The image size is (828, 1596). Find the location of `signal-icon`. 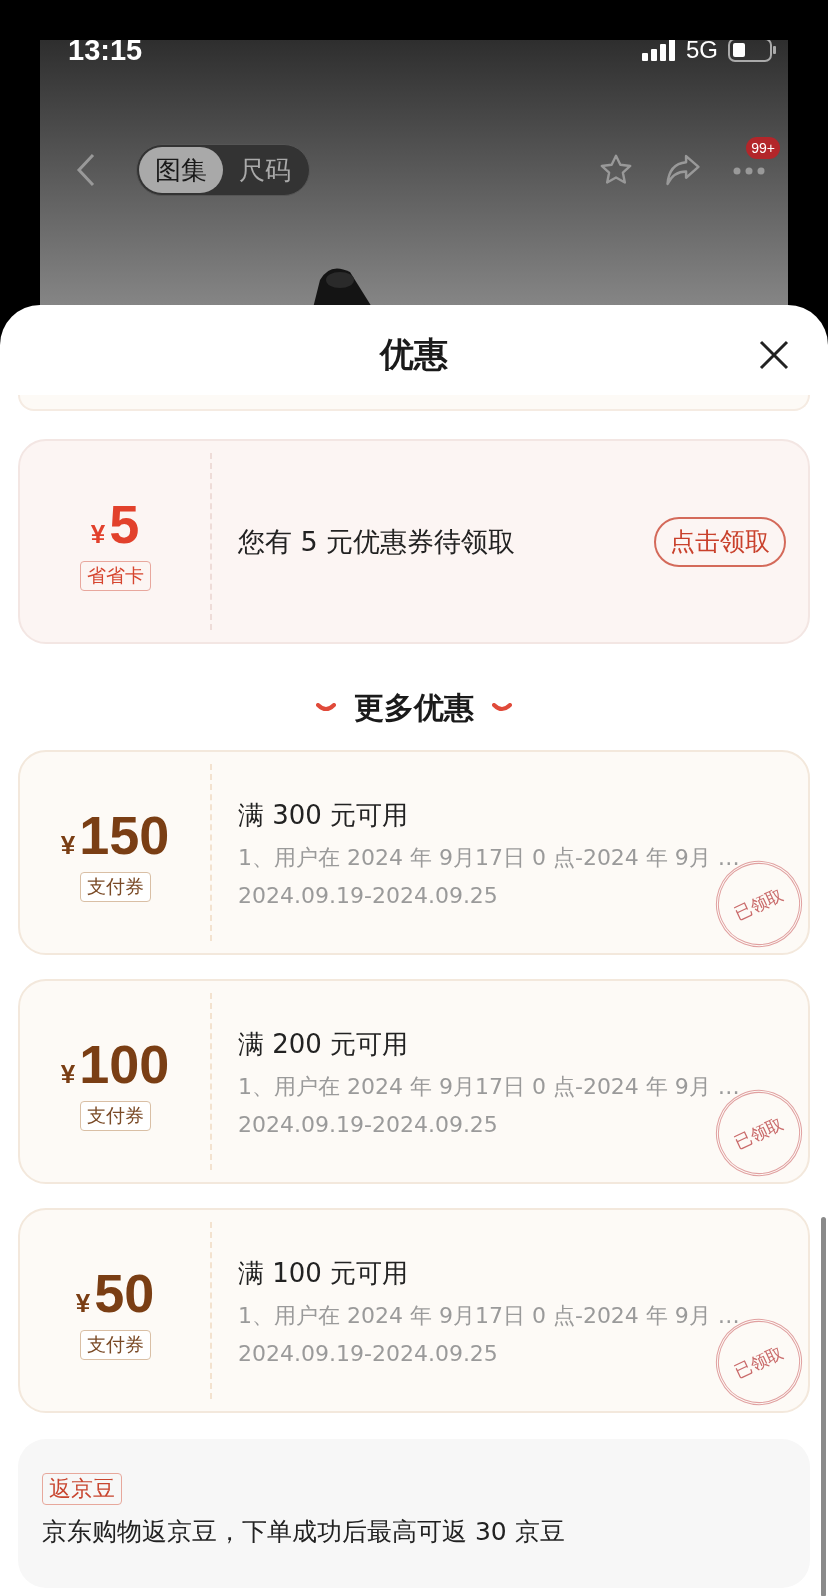

signal-icon is located at coordinates (659, 50).